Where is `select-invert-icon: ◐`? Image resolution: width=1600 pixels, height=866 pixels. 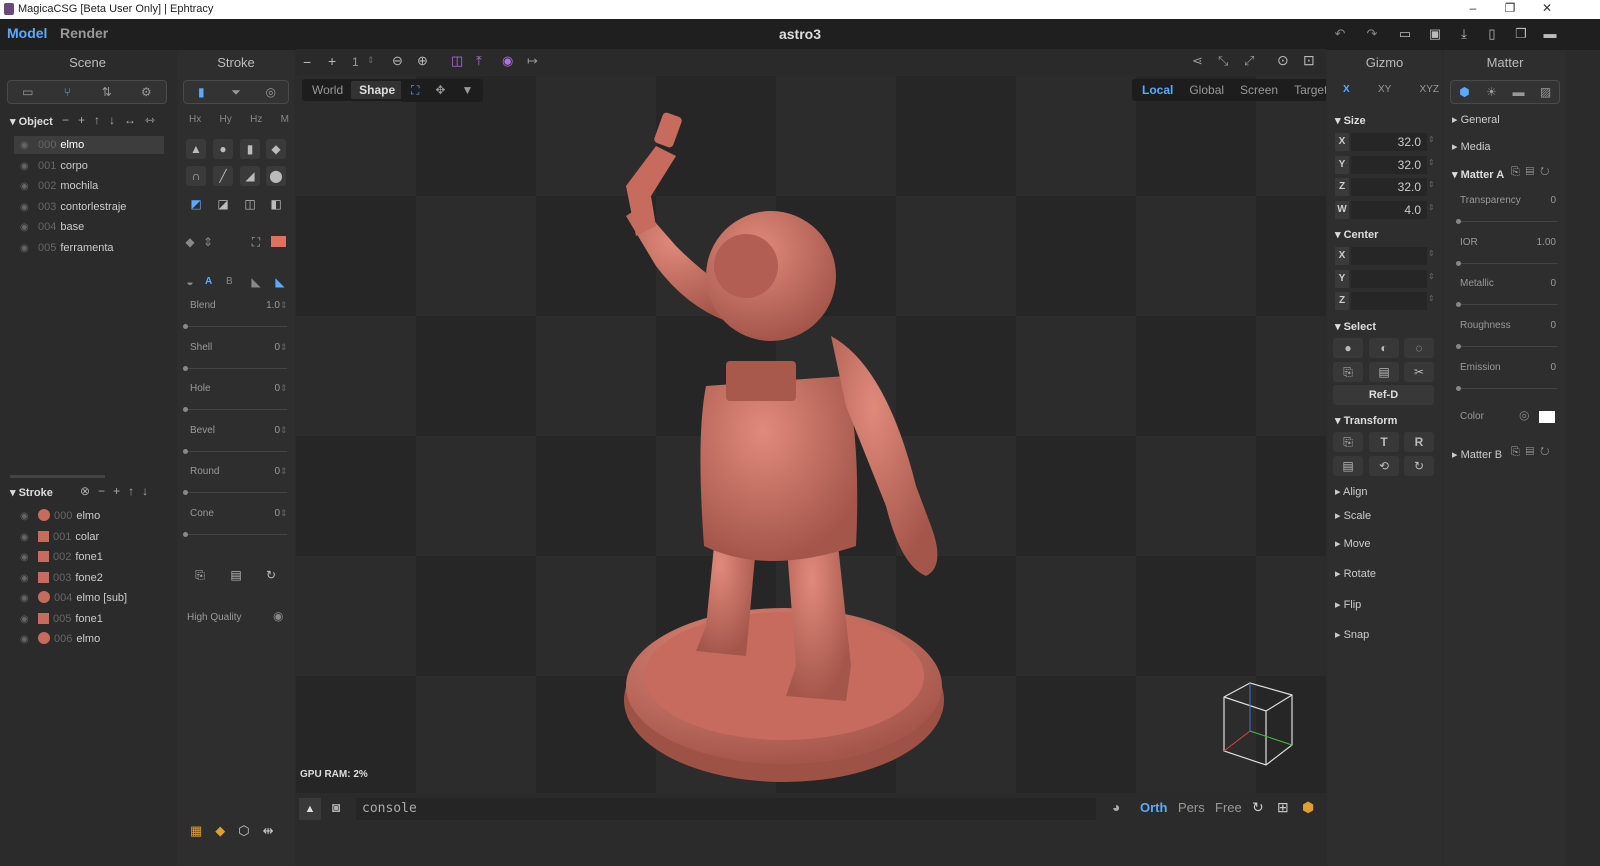 select-invert-icon: ◐ is located at coordinates (1384, 348).